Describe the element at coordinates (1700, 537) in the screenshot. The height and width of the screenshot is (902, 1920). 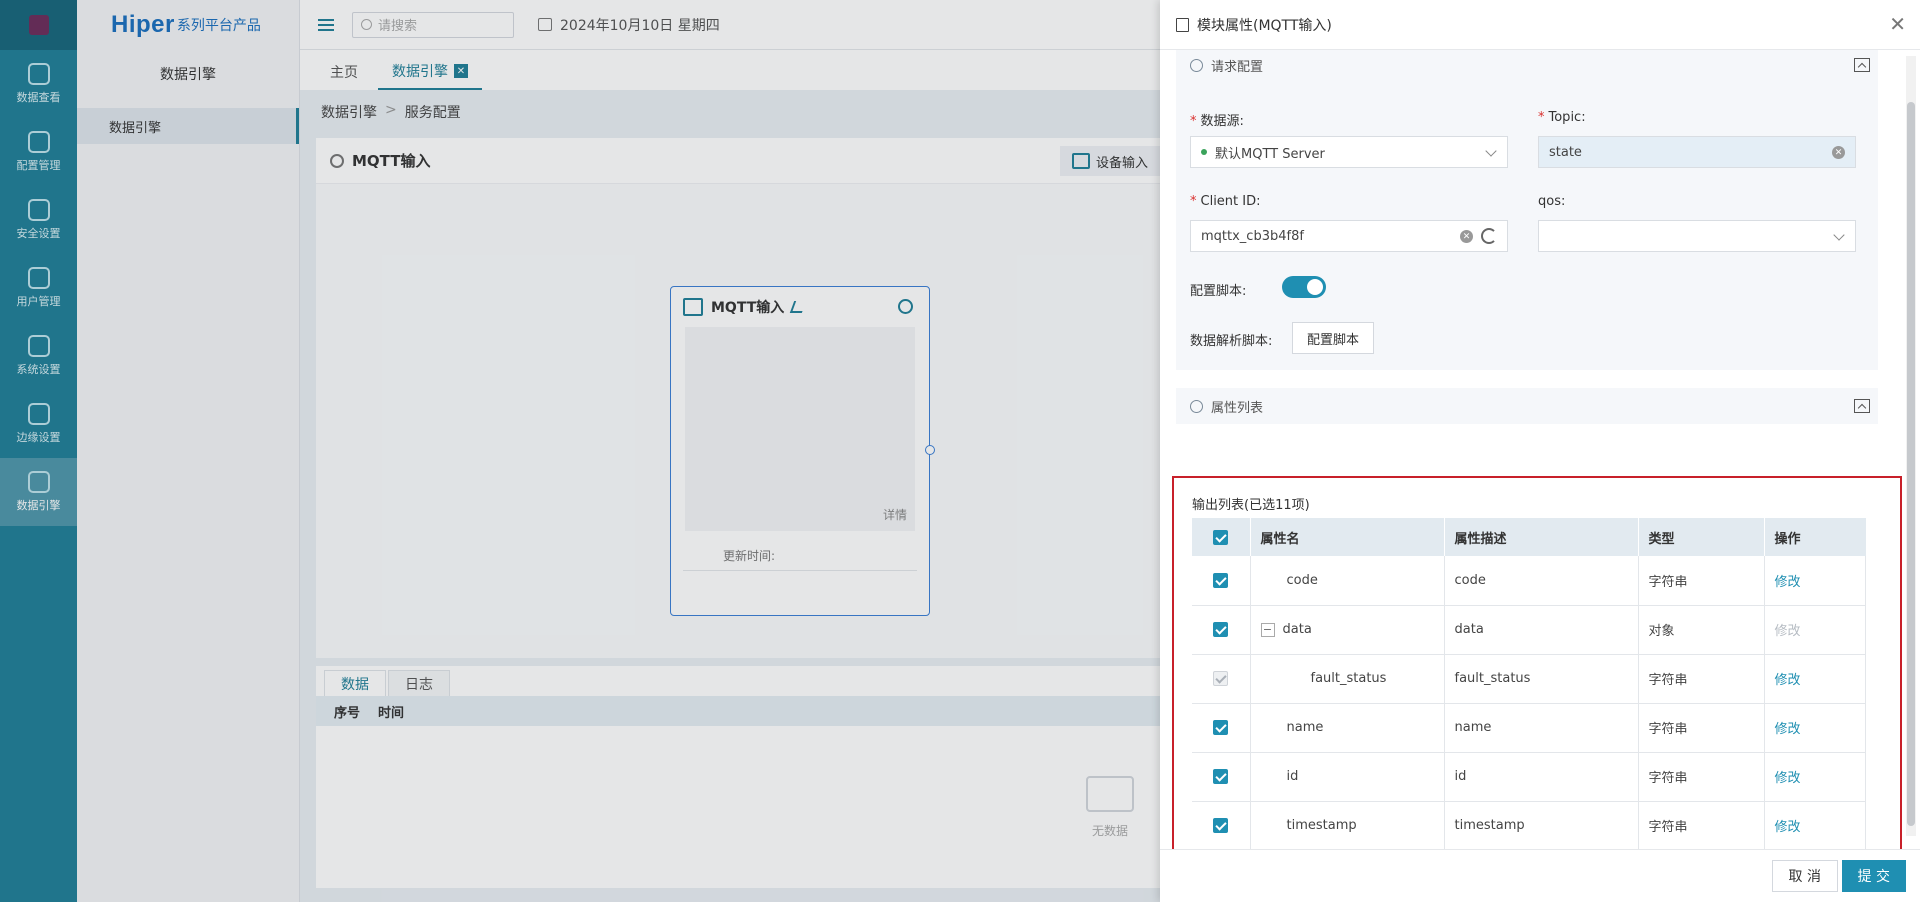
I see `column-header: 类型` at that location.